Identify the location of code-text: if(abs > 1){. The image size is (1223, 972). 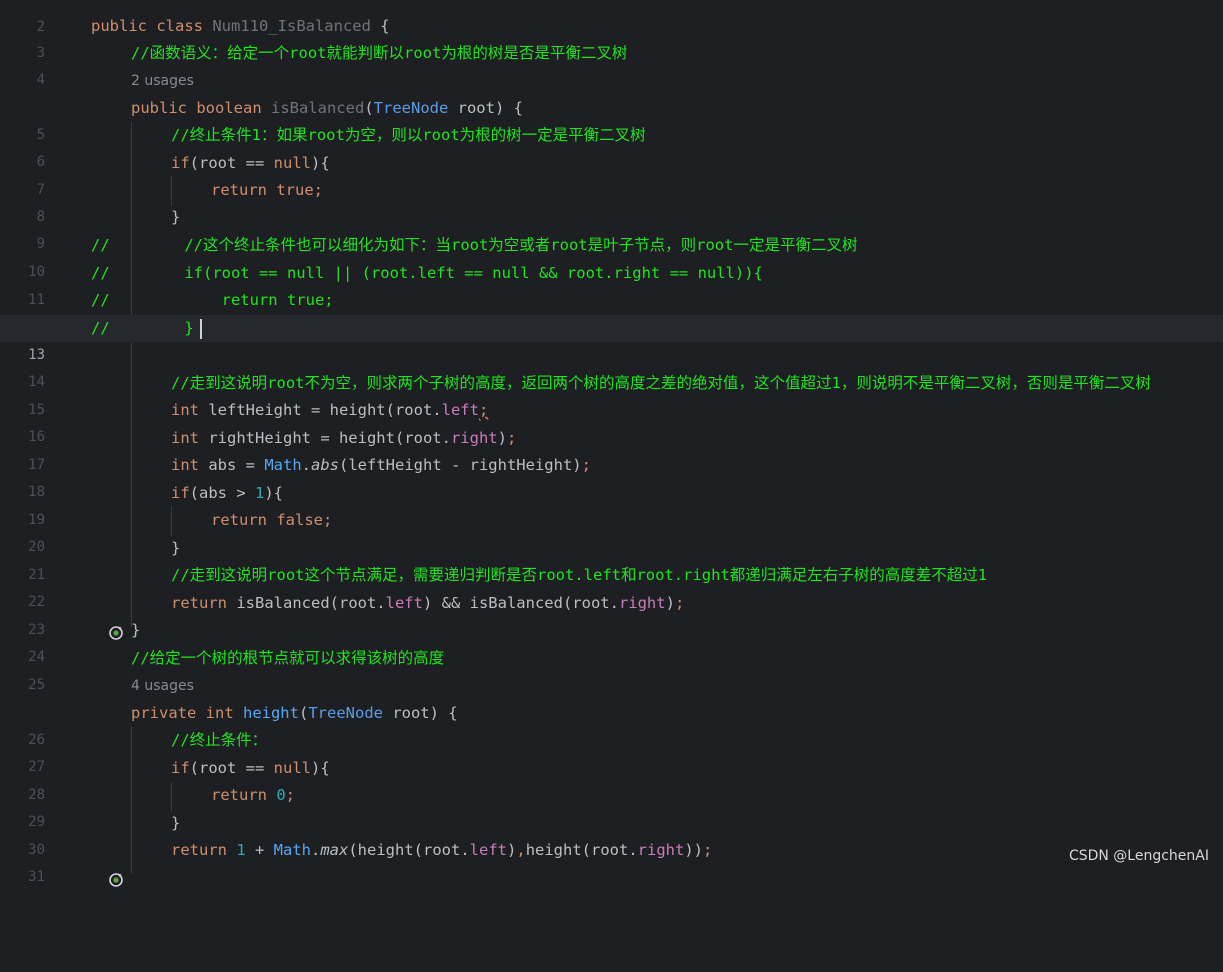
(227, 493).